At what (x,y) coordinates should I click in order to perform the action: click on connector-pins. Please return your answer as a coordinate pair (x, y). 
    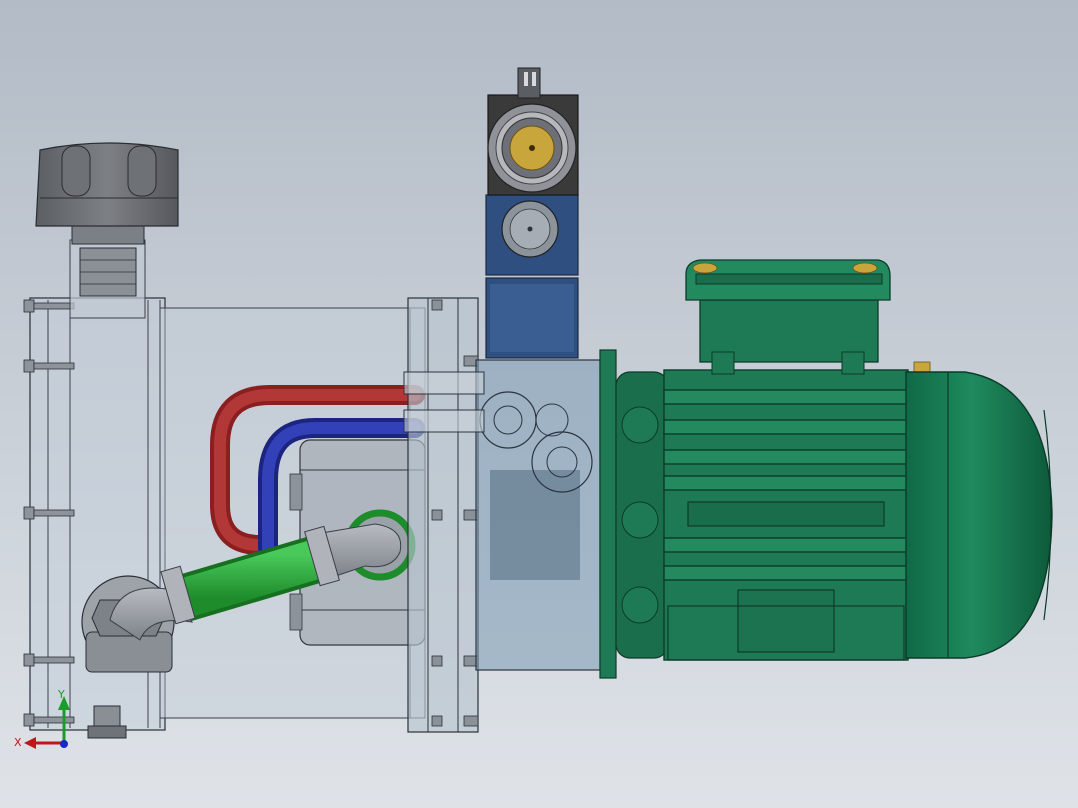
    Looking at the image, I should click on (529, 83).